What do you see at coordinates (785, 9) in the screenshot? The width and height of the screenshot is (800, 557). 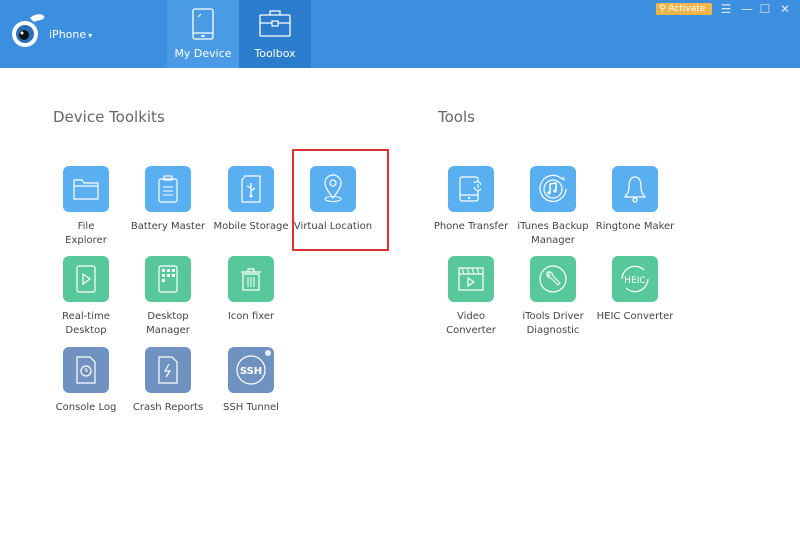 I see `close-button: ✕` at bounding box center [785, 9].